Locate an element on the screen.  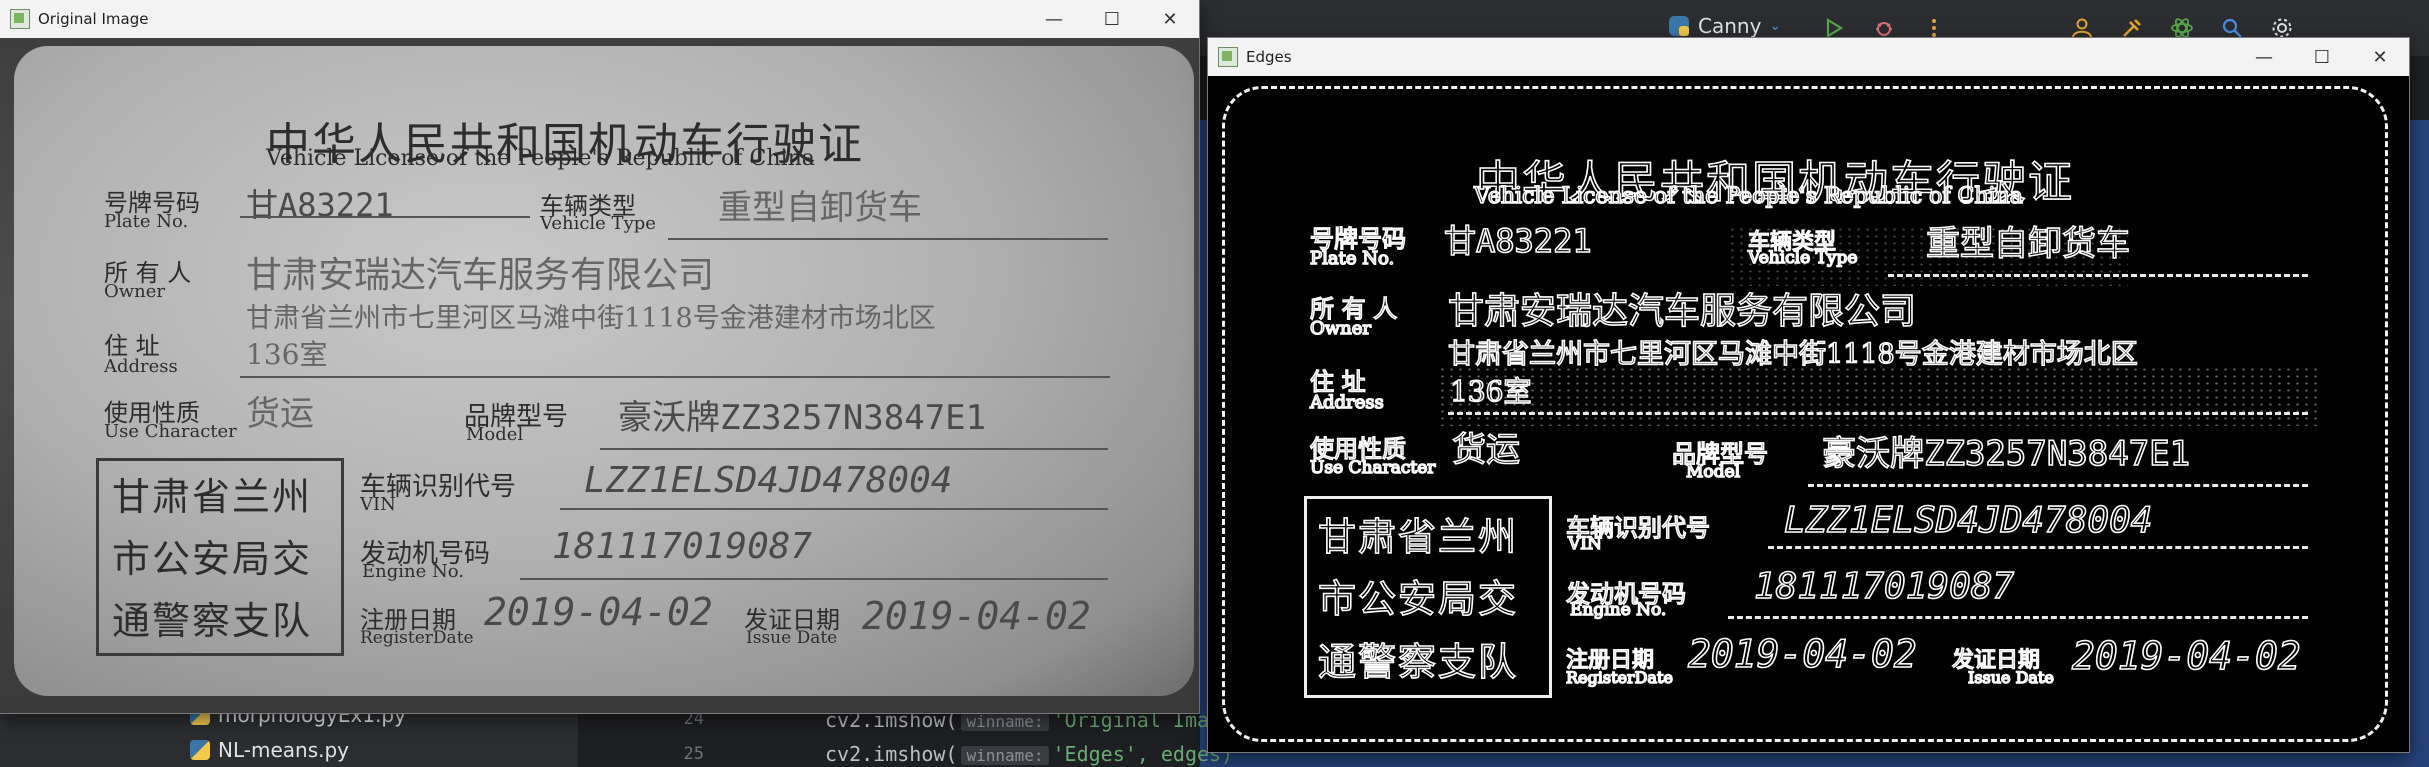
tree-item-label: NL-means.py is located at coordinates (283, 750).